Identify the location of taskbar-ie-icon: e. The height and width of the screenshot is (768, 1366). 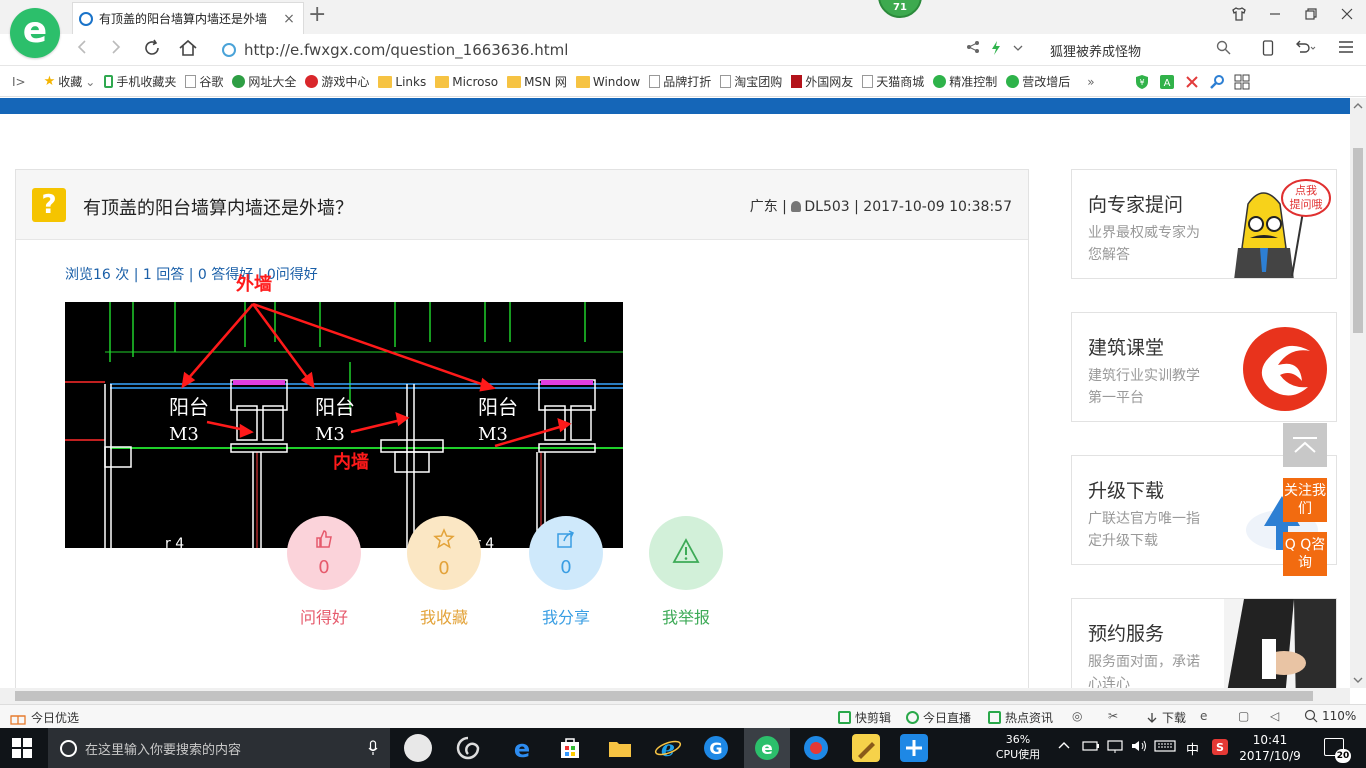
(668, 748).